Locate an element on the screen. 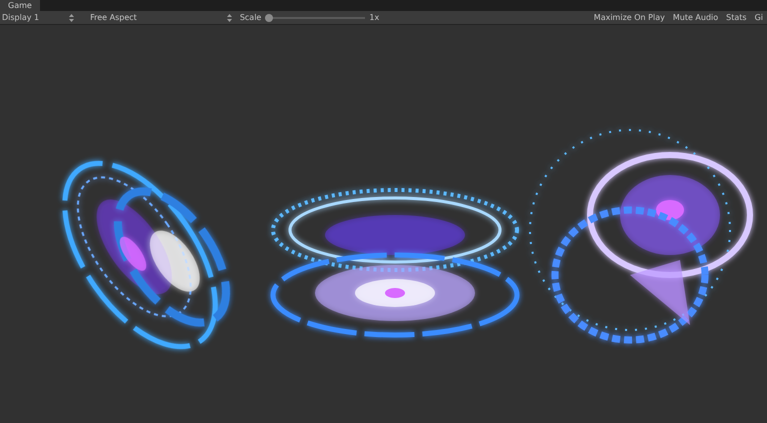  scale-reading: 1x is located at coordinates (374, 18).